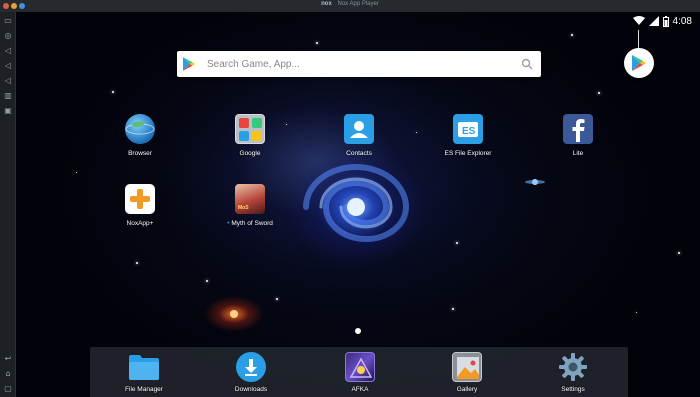  Describe the element at coordinates (251, 367) in the screenshot. I see `download-icon` at that location.